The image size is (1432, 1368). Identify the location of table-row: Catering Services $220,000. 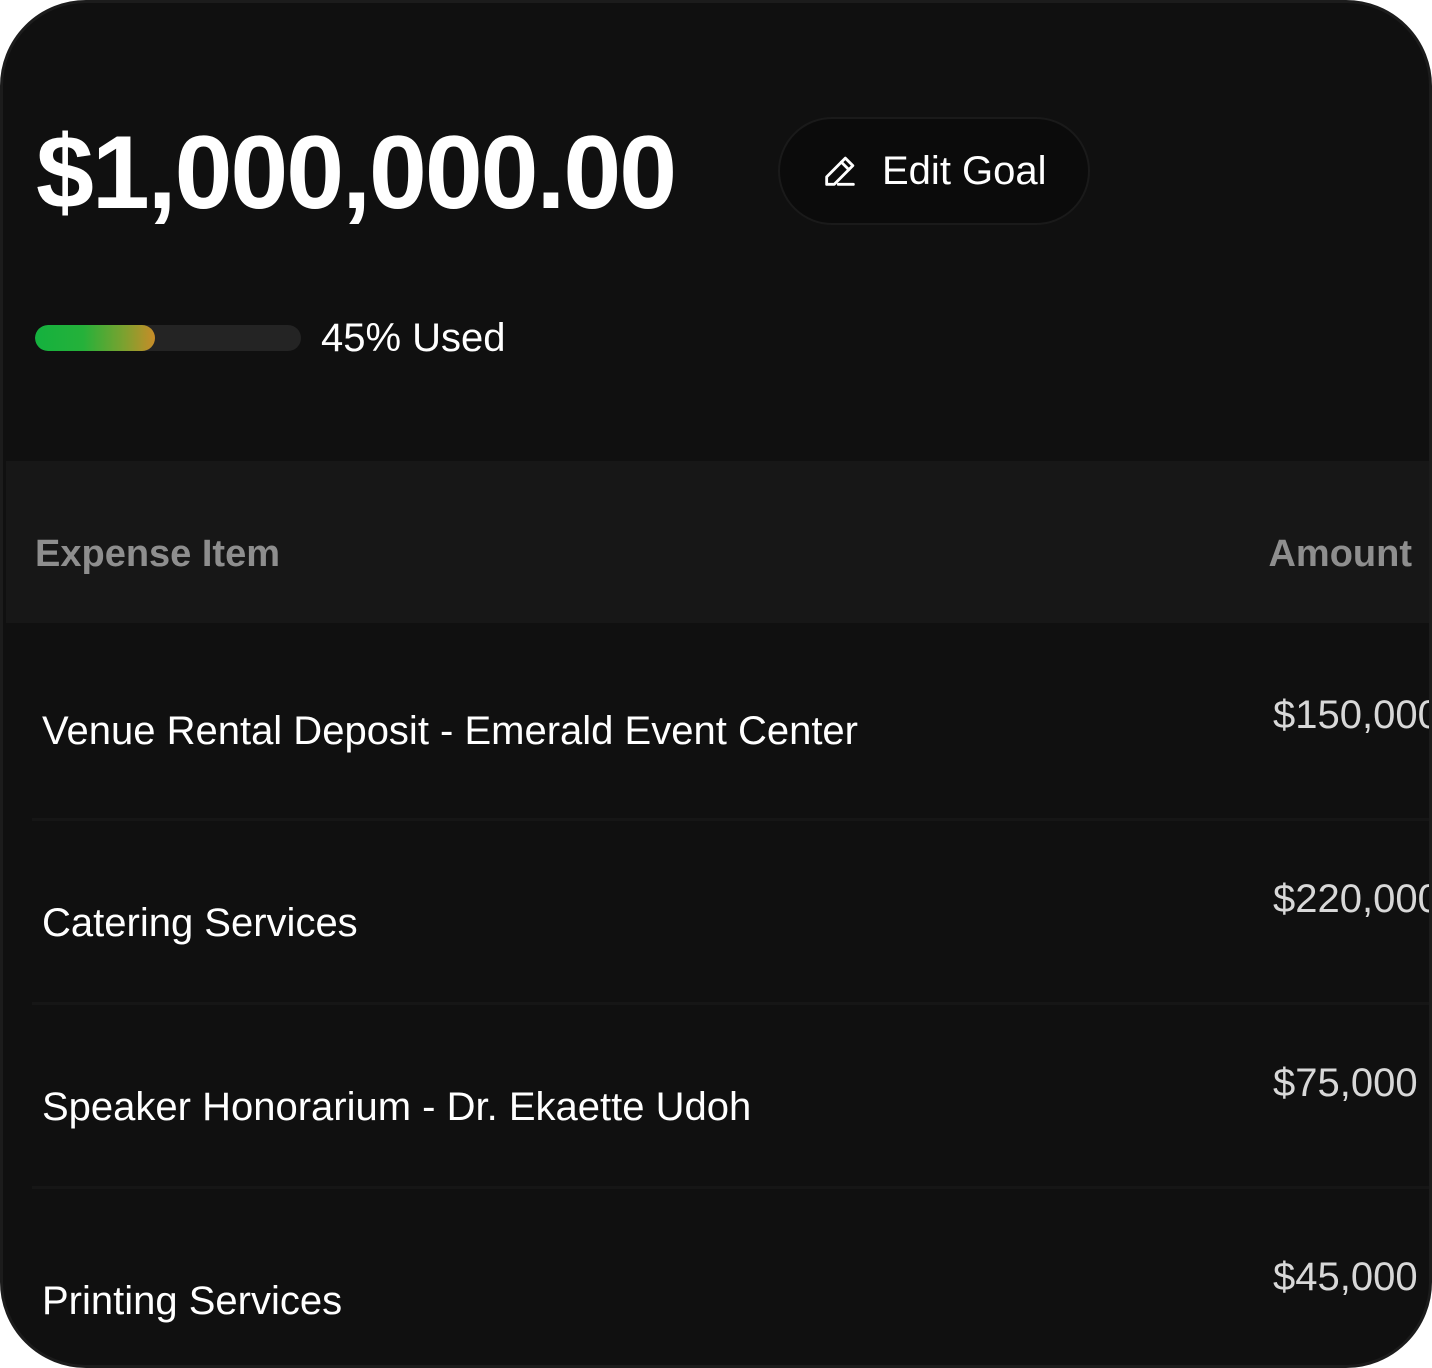
(719, 913).